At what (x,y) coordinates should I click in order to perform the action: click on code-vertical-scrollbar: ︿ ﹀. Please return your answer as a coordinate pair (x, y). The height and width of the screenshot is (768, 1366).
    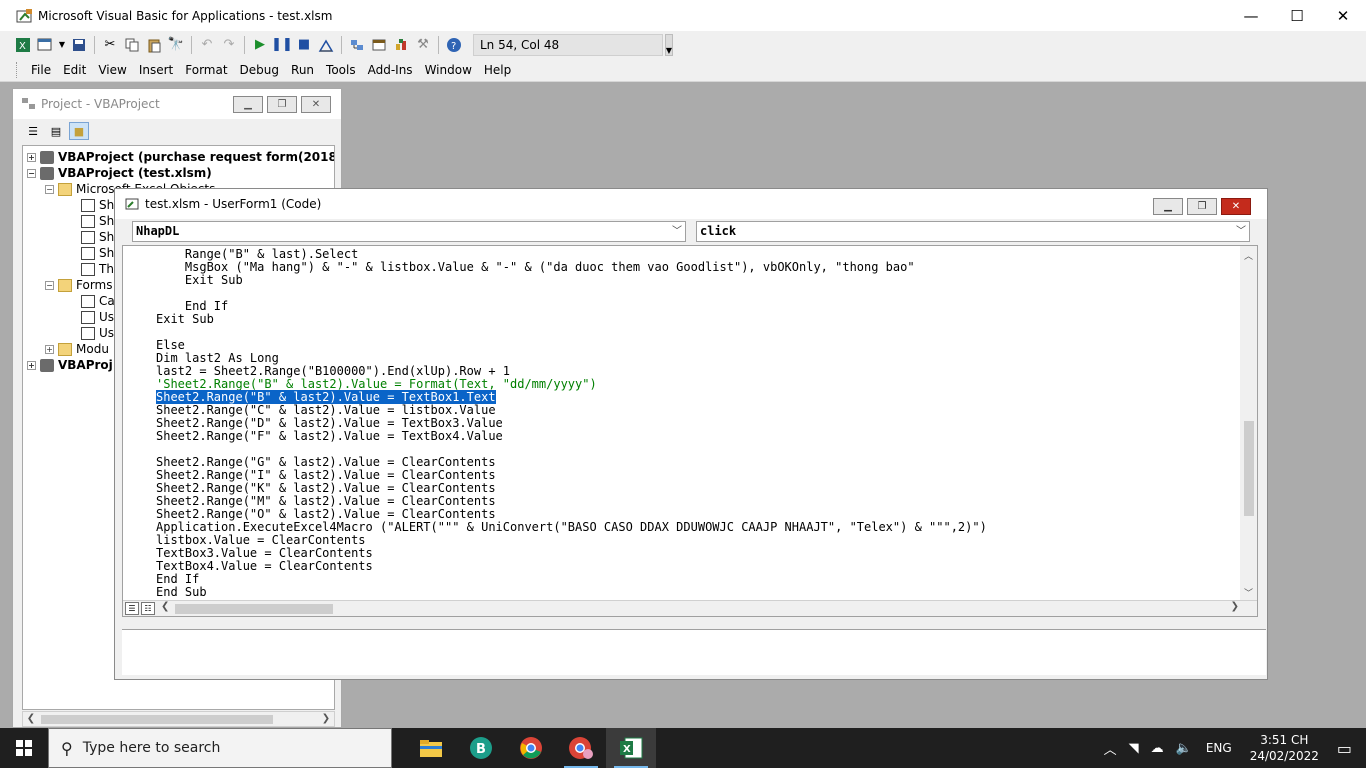
    Looking at the image, I should click on (1248, 423).